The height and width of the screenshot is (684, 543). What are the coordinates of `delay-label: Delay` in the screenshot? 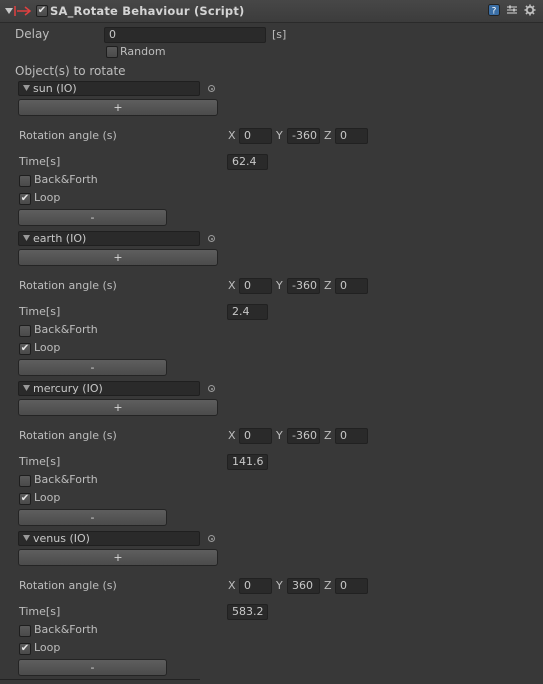 It's located at (32, 34).